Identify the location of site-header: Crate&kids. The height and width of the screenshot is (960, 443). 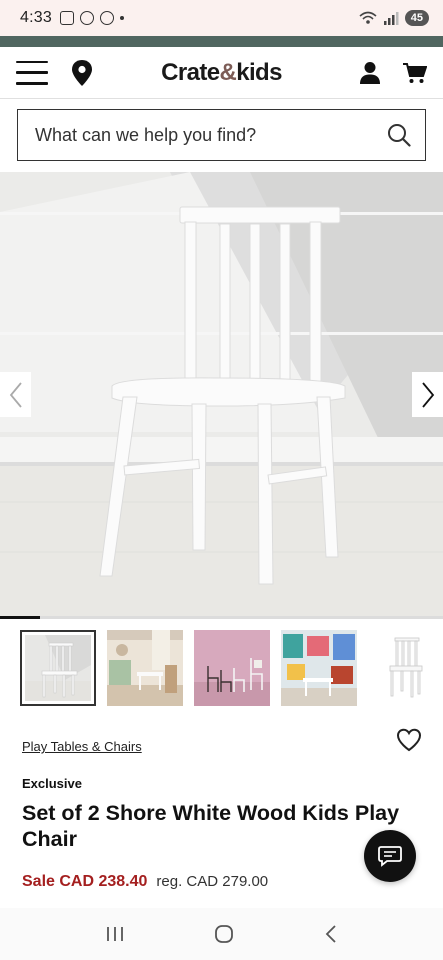
(221, 73).